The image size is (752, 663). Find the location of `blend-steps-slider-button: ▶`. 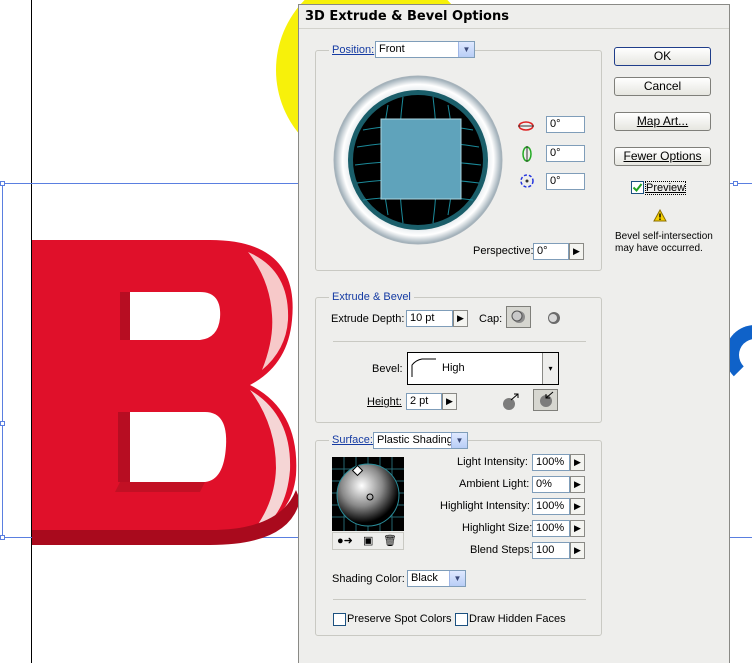

blend-steps-slider-button: ▶ is located at coordinates (577, 550).